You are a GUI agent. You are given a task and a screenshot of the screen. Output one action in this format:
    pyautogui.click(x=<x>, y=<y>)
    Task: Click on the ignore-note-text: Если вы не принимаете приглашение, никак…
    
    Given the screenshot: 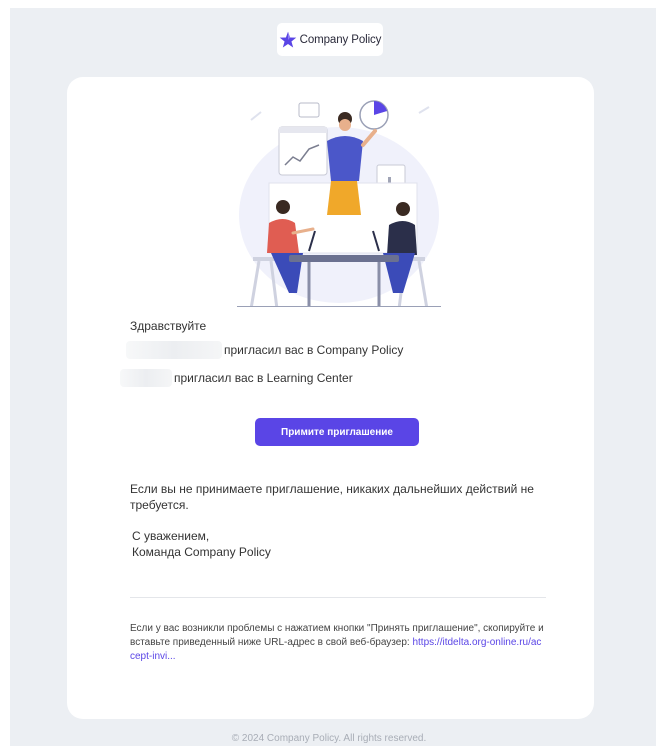 What is the action you would take?
    pyautogui.click(x=332, y=497)
    